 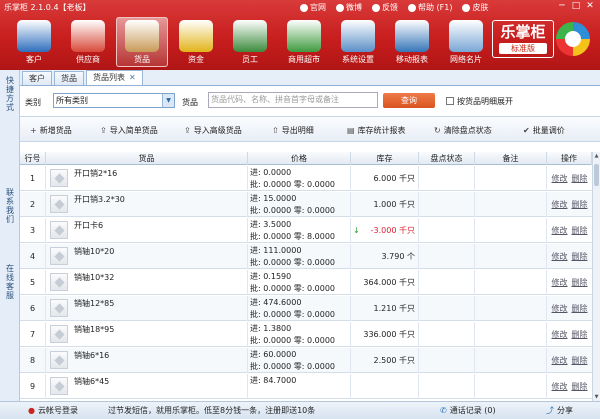 I want to click on nav-item-supermarket: 商用超市, so click(x=304, y=42).